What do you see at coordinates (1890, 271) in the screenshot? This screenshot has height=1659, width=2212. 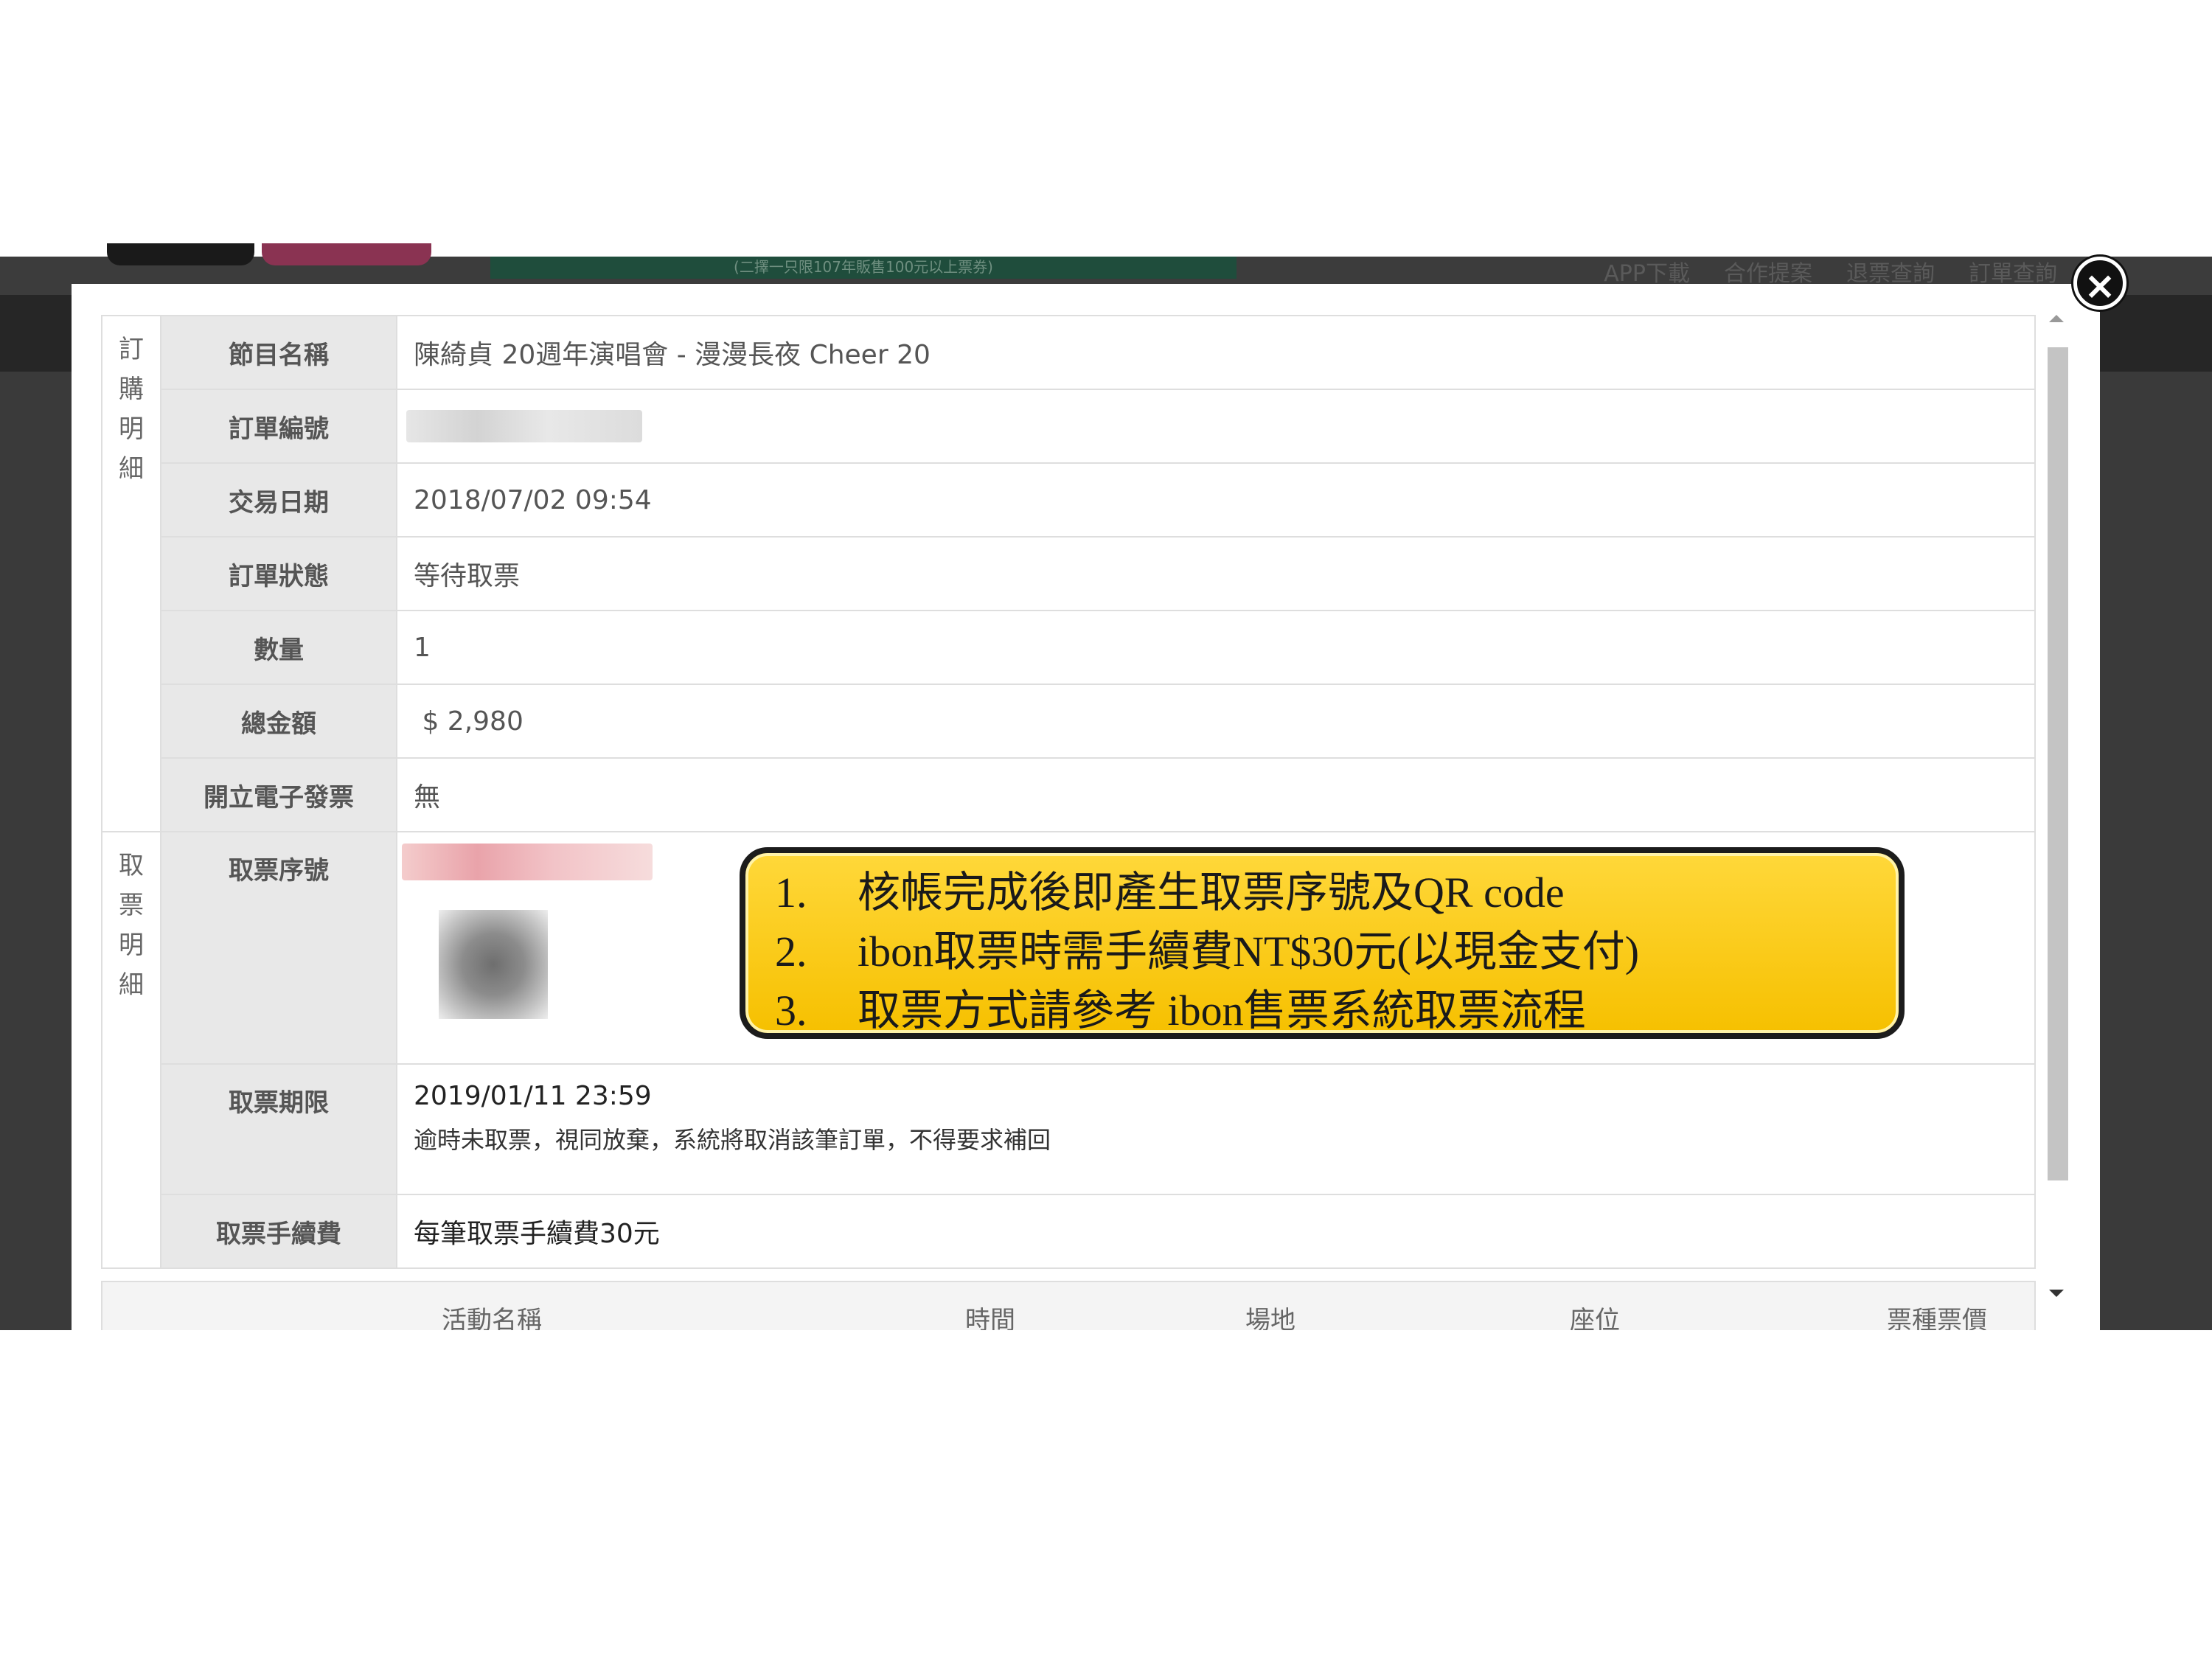 I see `site-link-refund: 退票查詢` at bounding box center [1890, 271].